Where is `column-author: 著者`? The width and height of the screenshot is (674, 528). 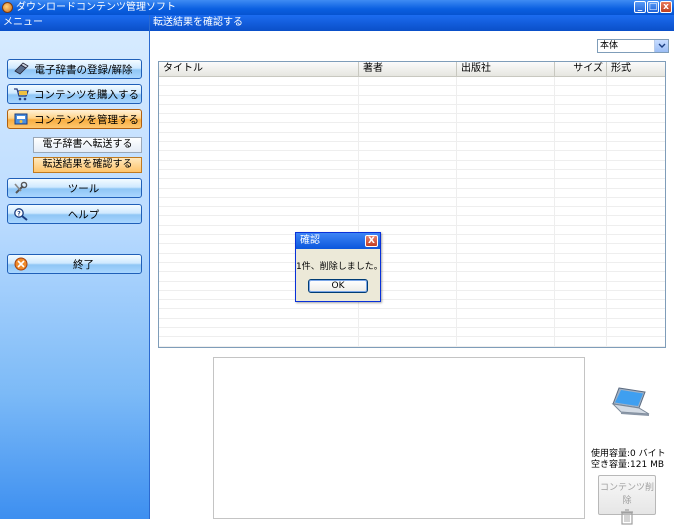
column-author: 著者 is located at coordinates (408, 69).